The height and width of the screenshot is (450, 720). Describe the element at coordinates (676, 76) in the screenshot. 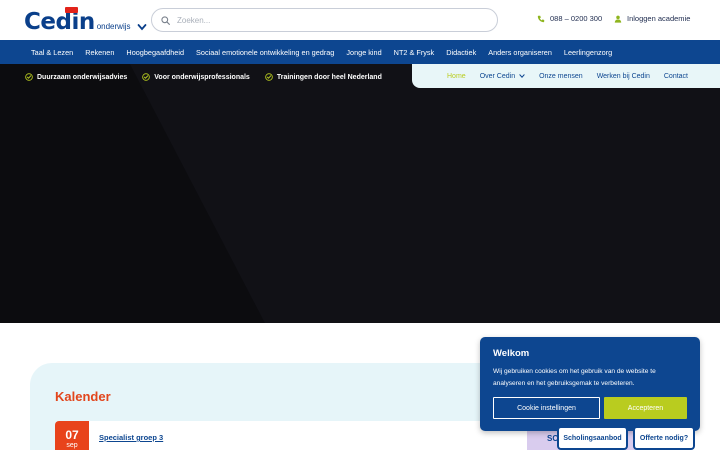

I see `subnav-contact: Contact` at that location.